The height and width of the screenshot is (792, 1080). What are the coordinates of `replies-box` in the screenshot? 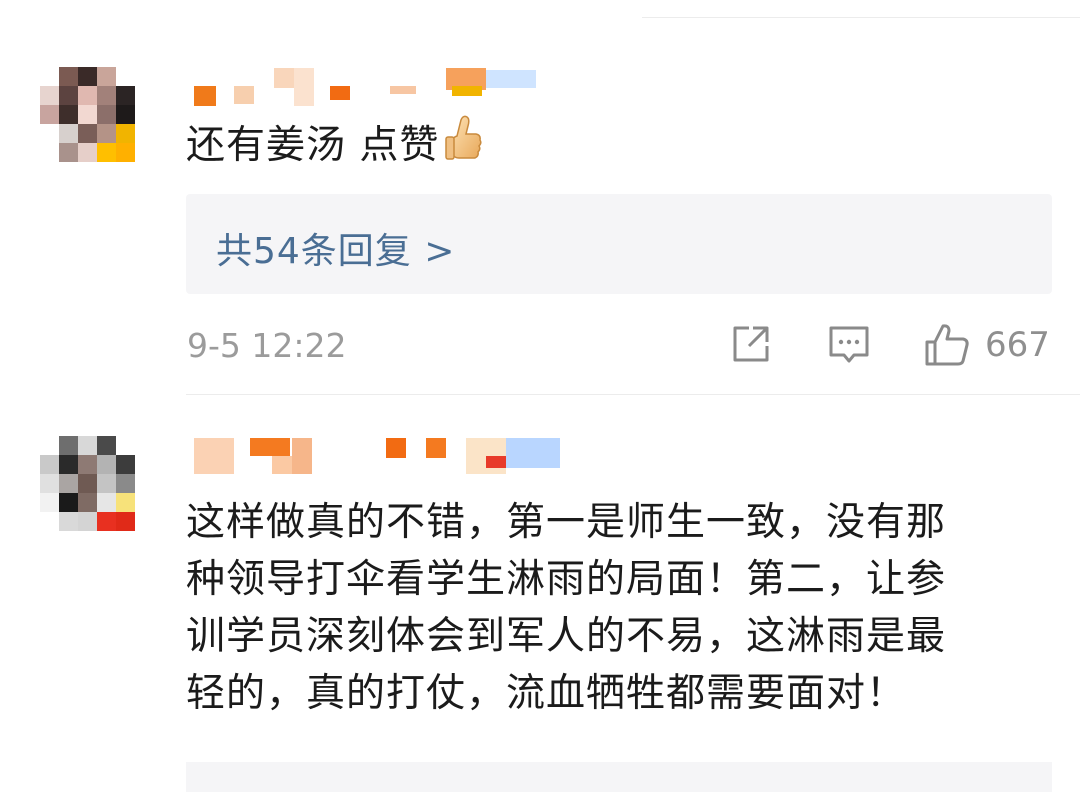 It's located at (619, 777).